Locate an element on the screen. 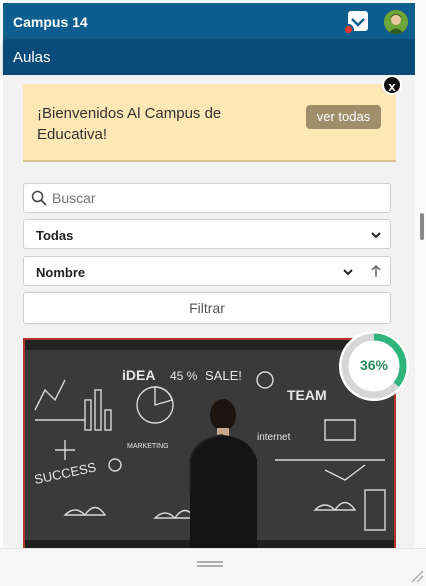  notifications-button is located at coordinates (356, 22).